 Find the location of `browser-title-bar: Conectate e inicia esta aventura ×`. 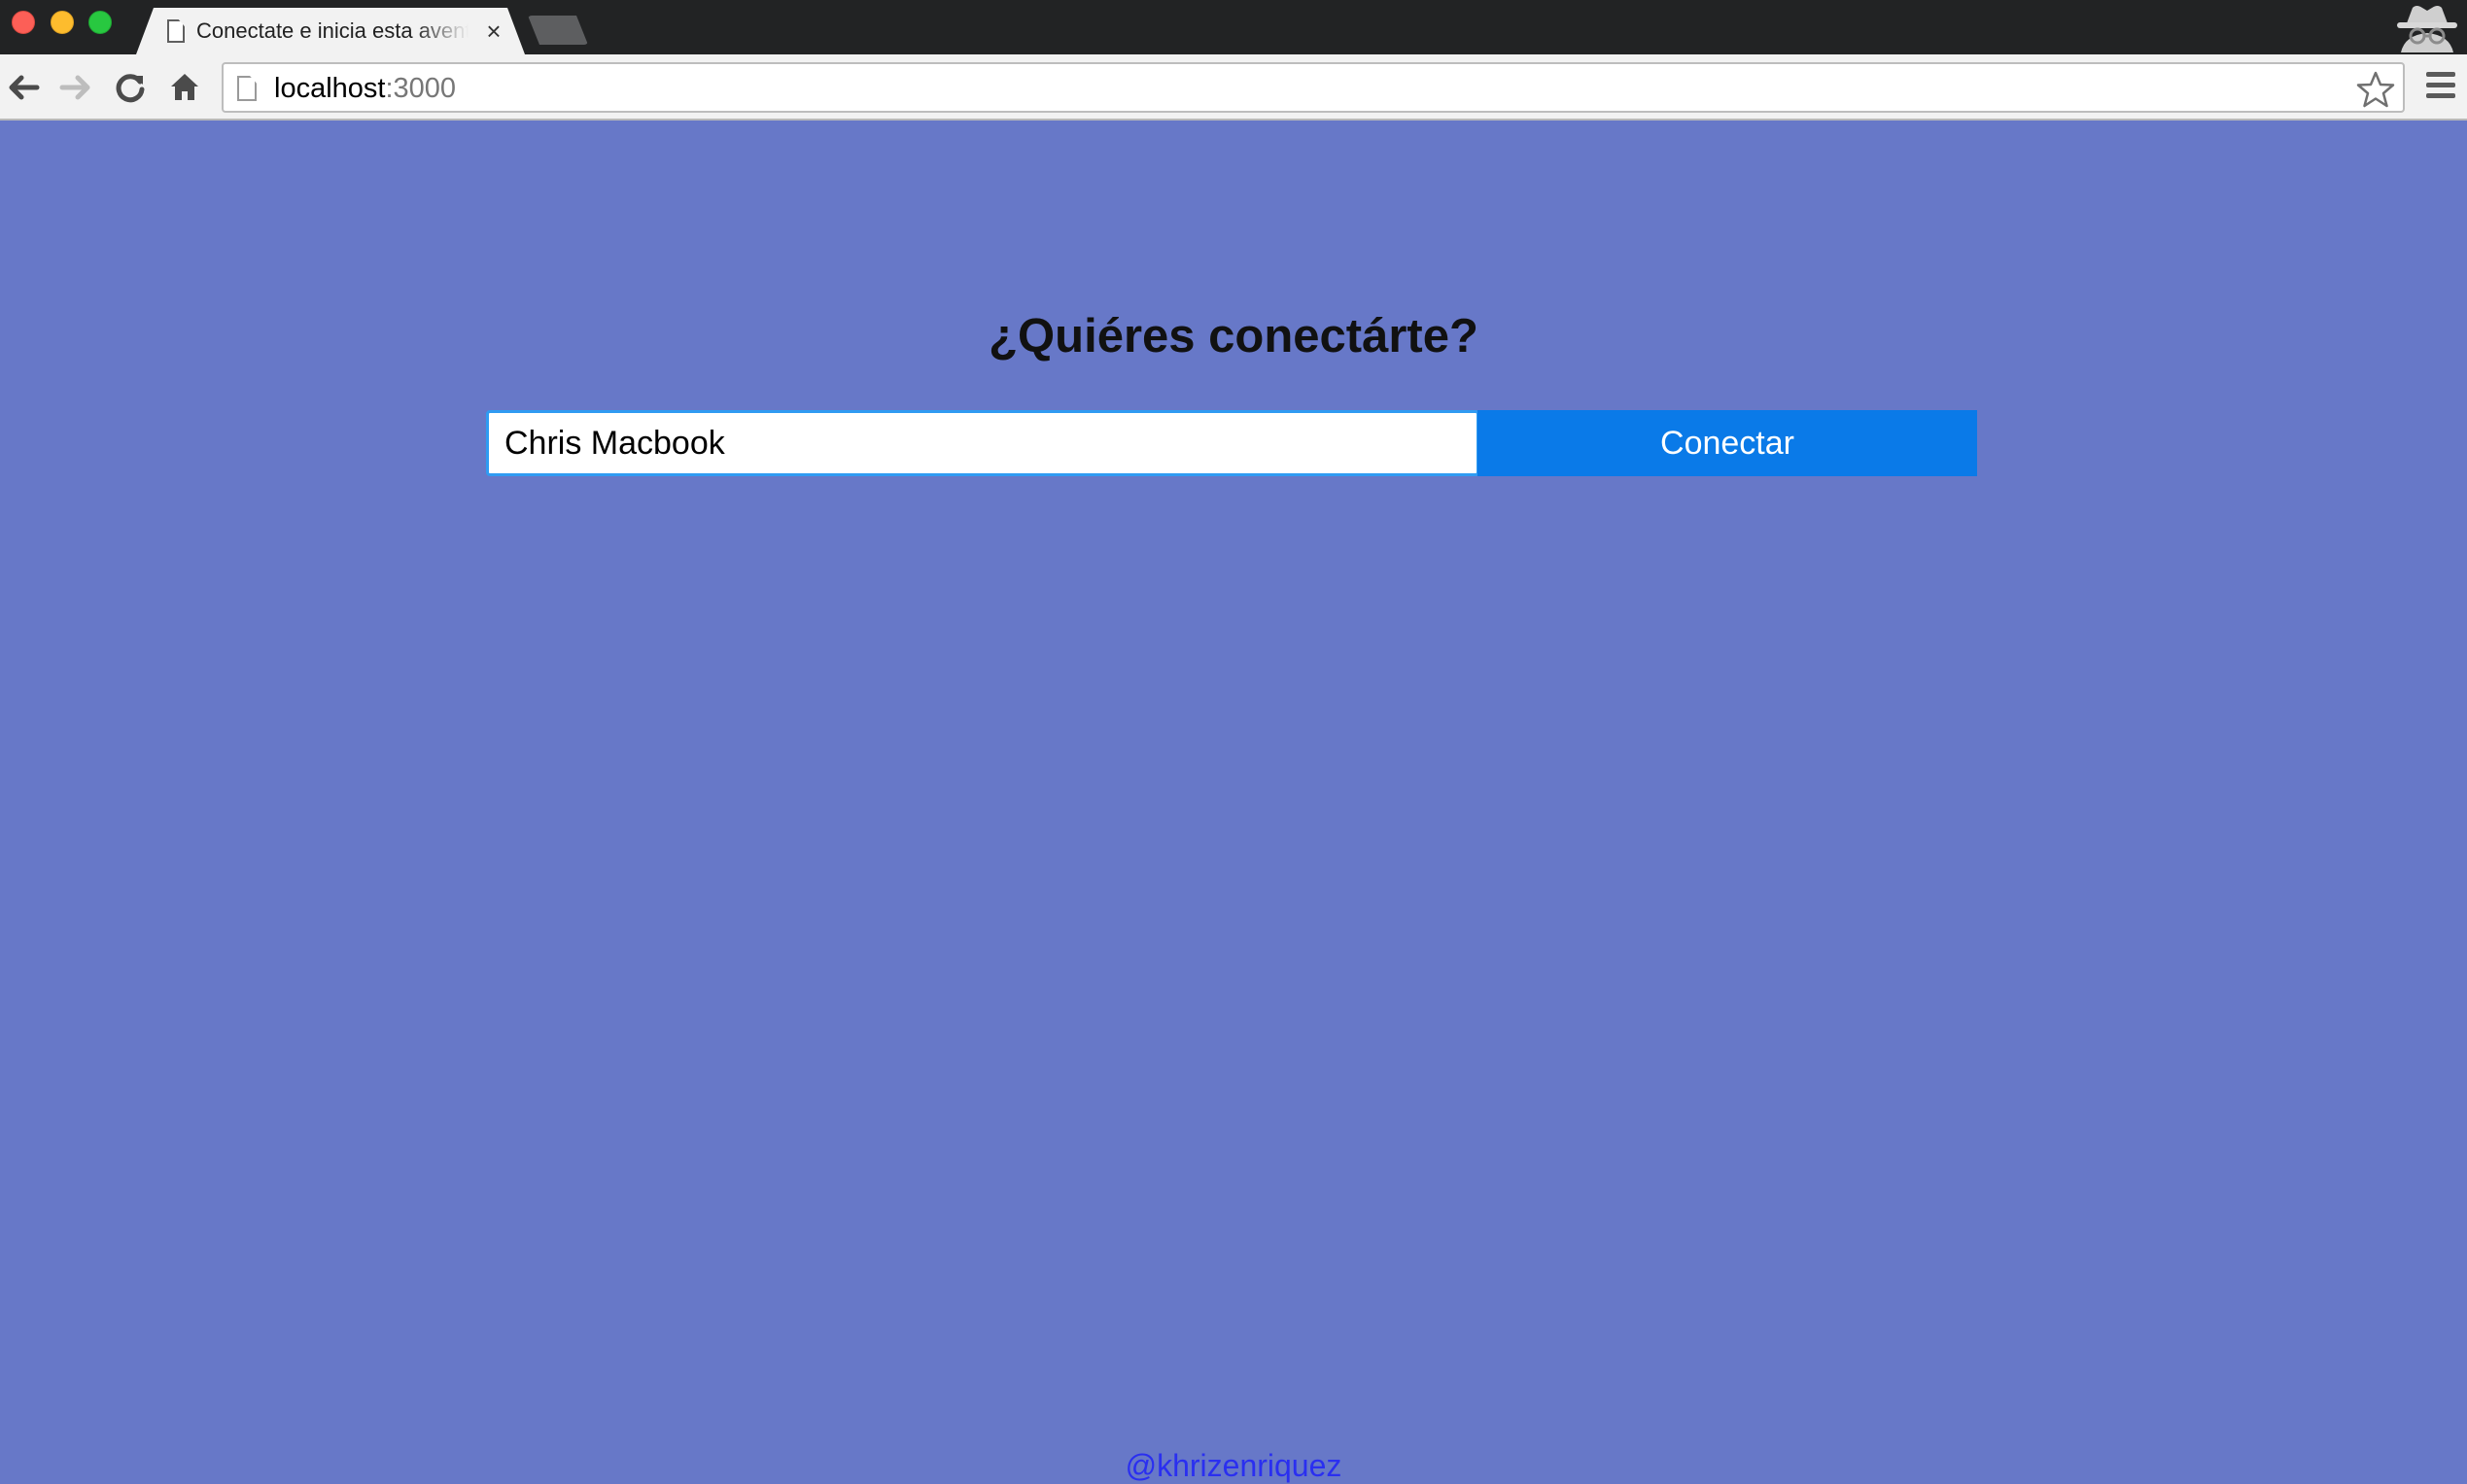

browser-title-bar: Conectate e inicia esta aventura × is located at coordinates (1233, 27).